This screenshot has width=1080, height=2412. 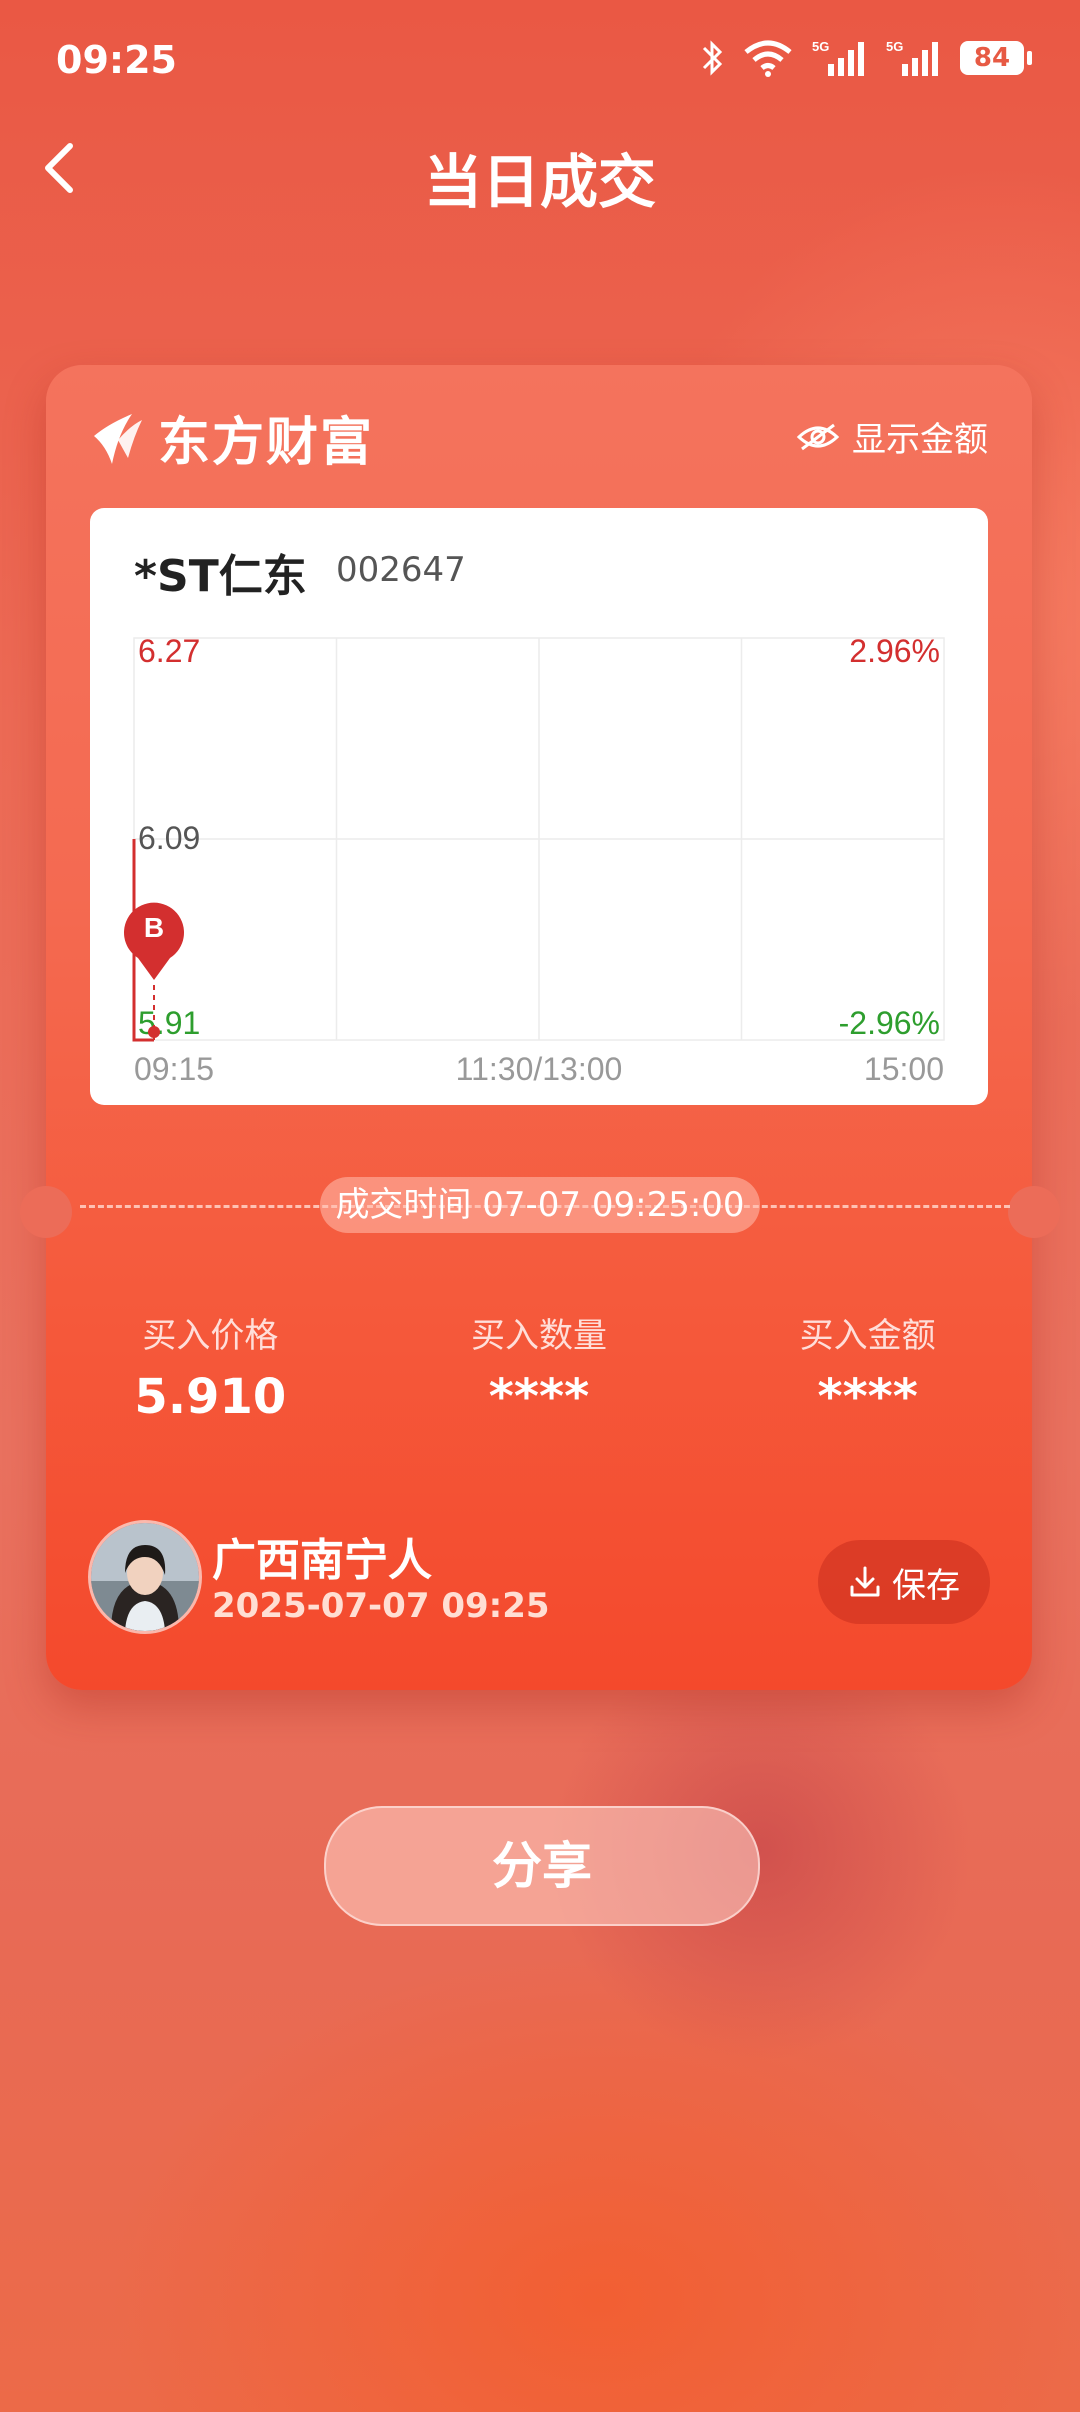 What do you see at coordinates (266, 443) in the screenshot?
I see `brand-name: 东方财富` at bounding box center [266, 443].